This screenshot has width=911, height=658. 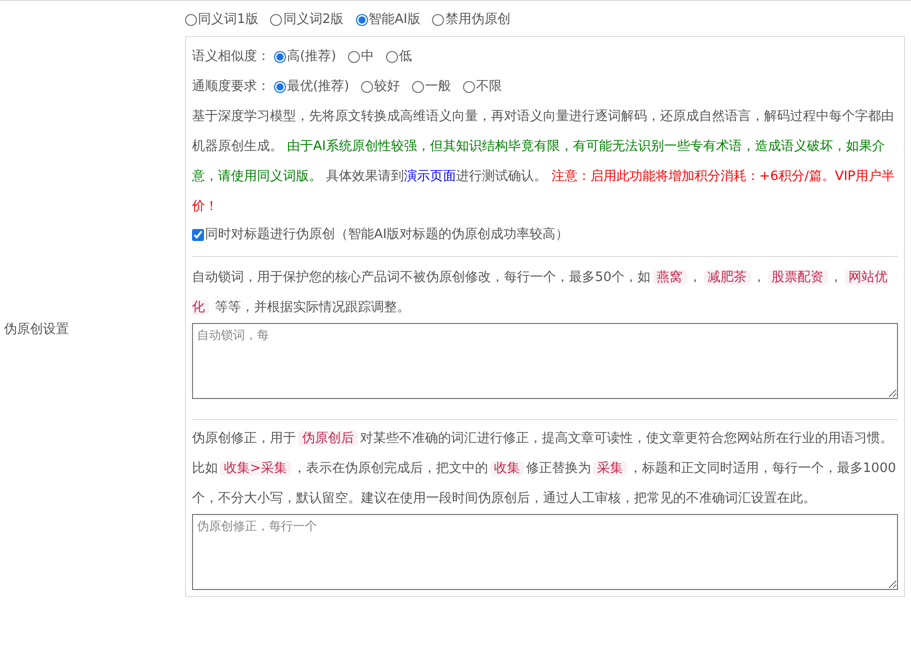 What do you see at coordinates (545, 552) in the screenshot?
I see `corrections-field: 伪原创修正，每行一个` at bounding box center [545, 552].